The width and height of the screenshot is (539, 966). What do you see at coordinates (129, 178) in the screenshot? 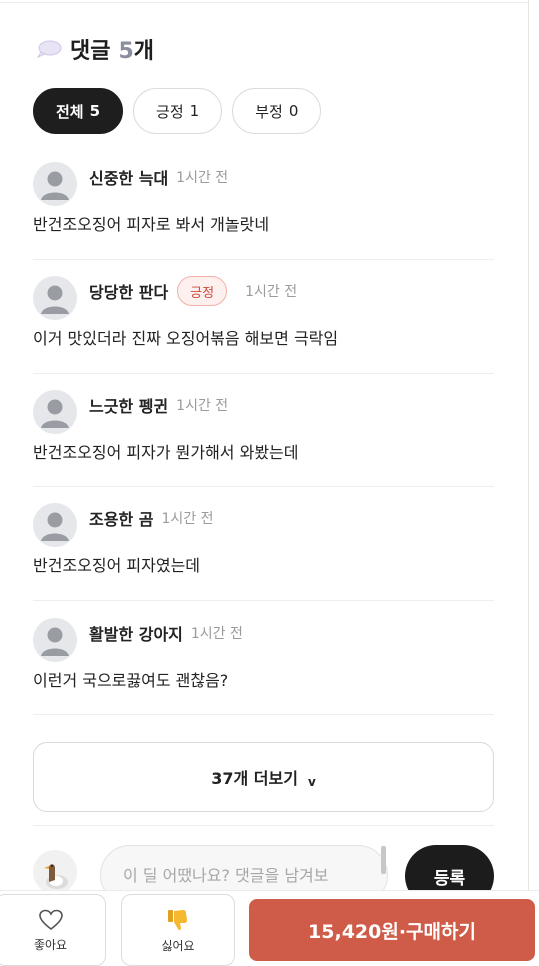
I see `comment-author: 신중한 늑대` at bounding box center [129, 178].